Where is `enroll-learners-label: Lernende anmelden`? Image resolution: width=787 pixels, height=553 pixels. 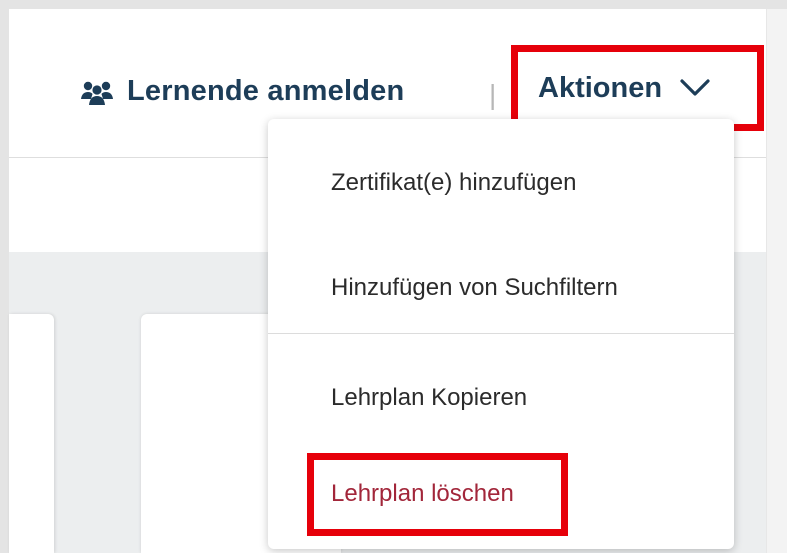
enroll-learners-label: Lernende anmelden is located at coordinates (266, 91).